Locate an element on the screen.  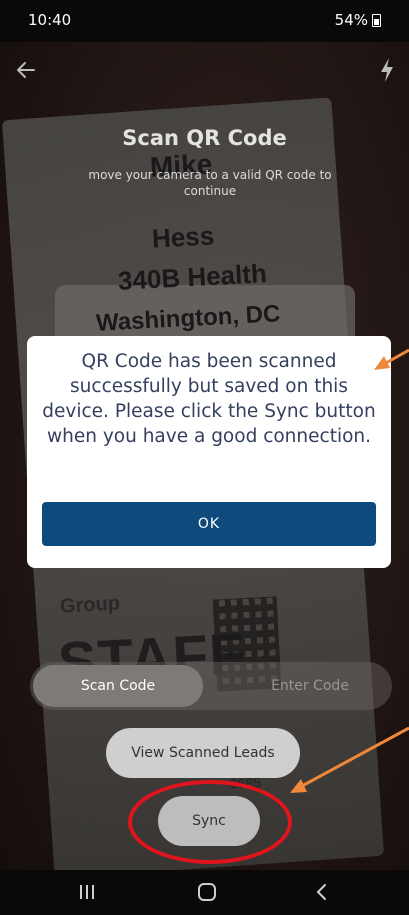
system-nav-bar is located at coordinates (204, 892).